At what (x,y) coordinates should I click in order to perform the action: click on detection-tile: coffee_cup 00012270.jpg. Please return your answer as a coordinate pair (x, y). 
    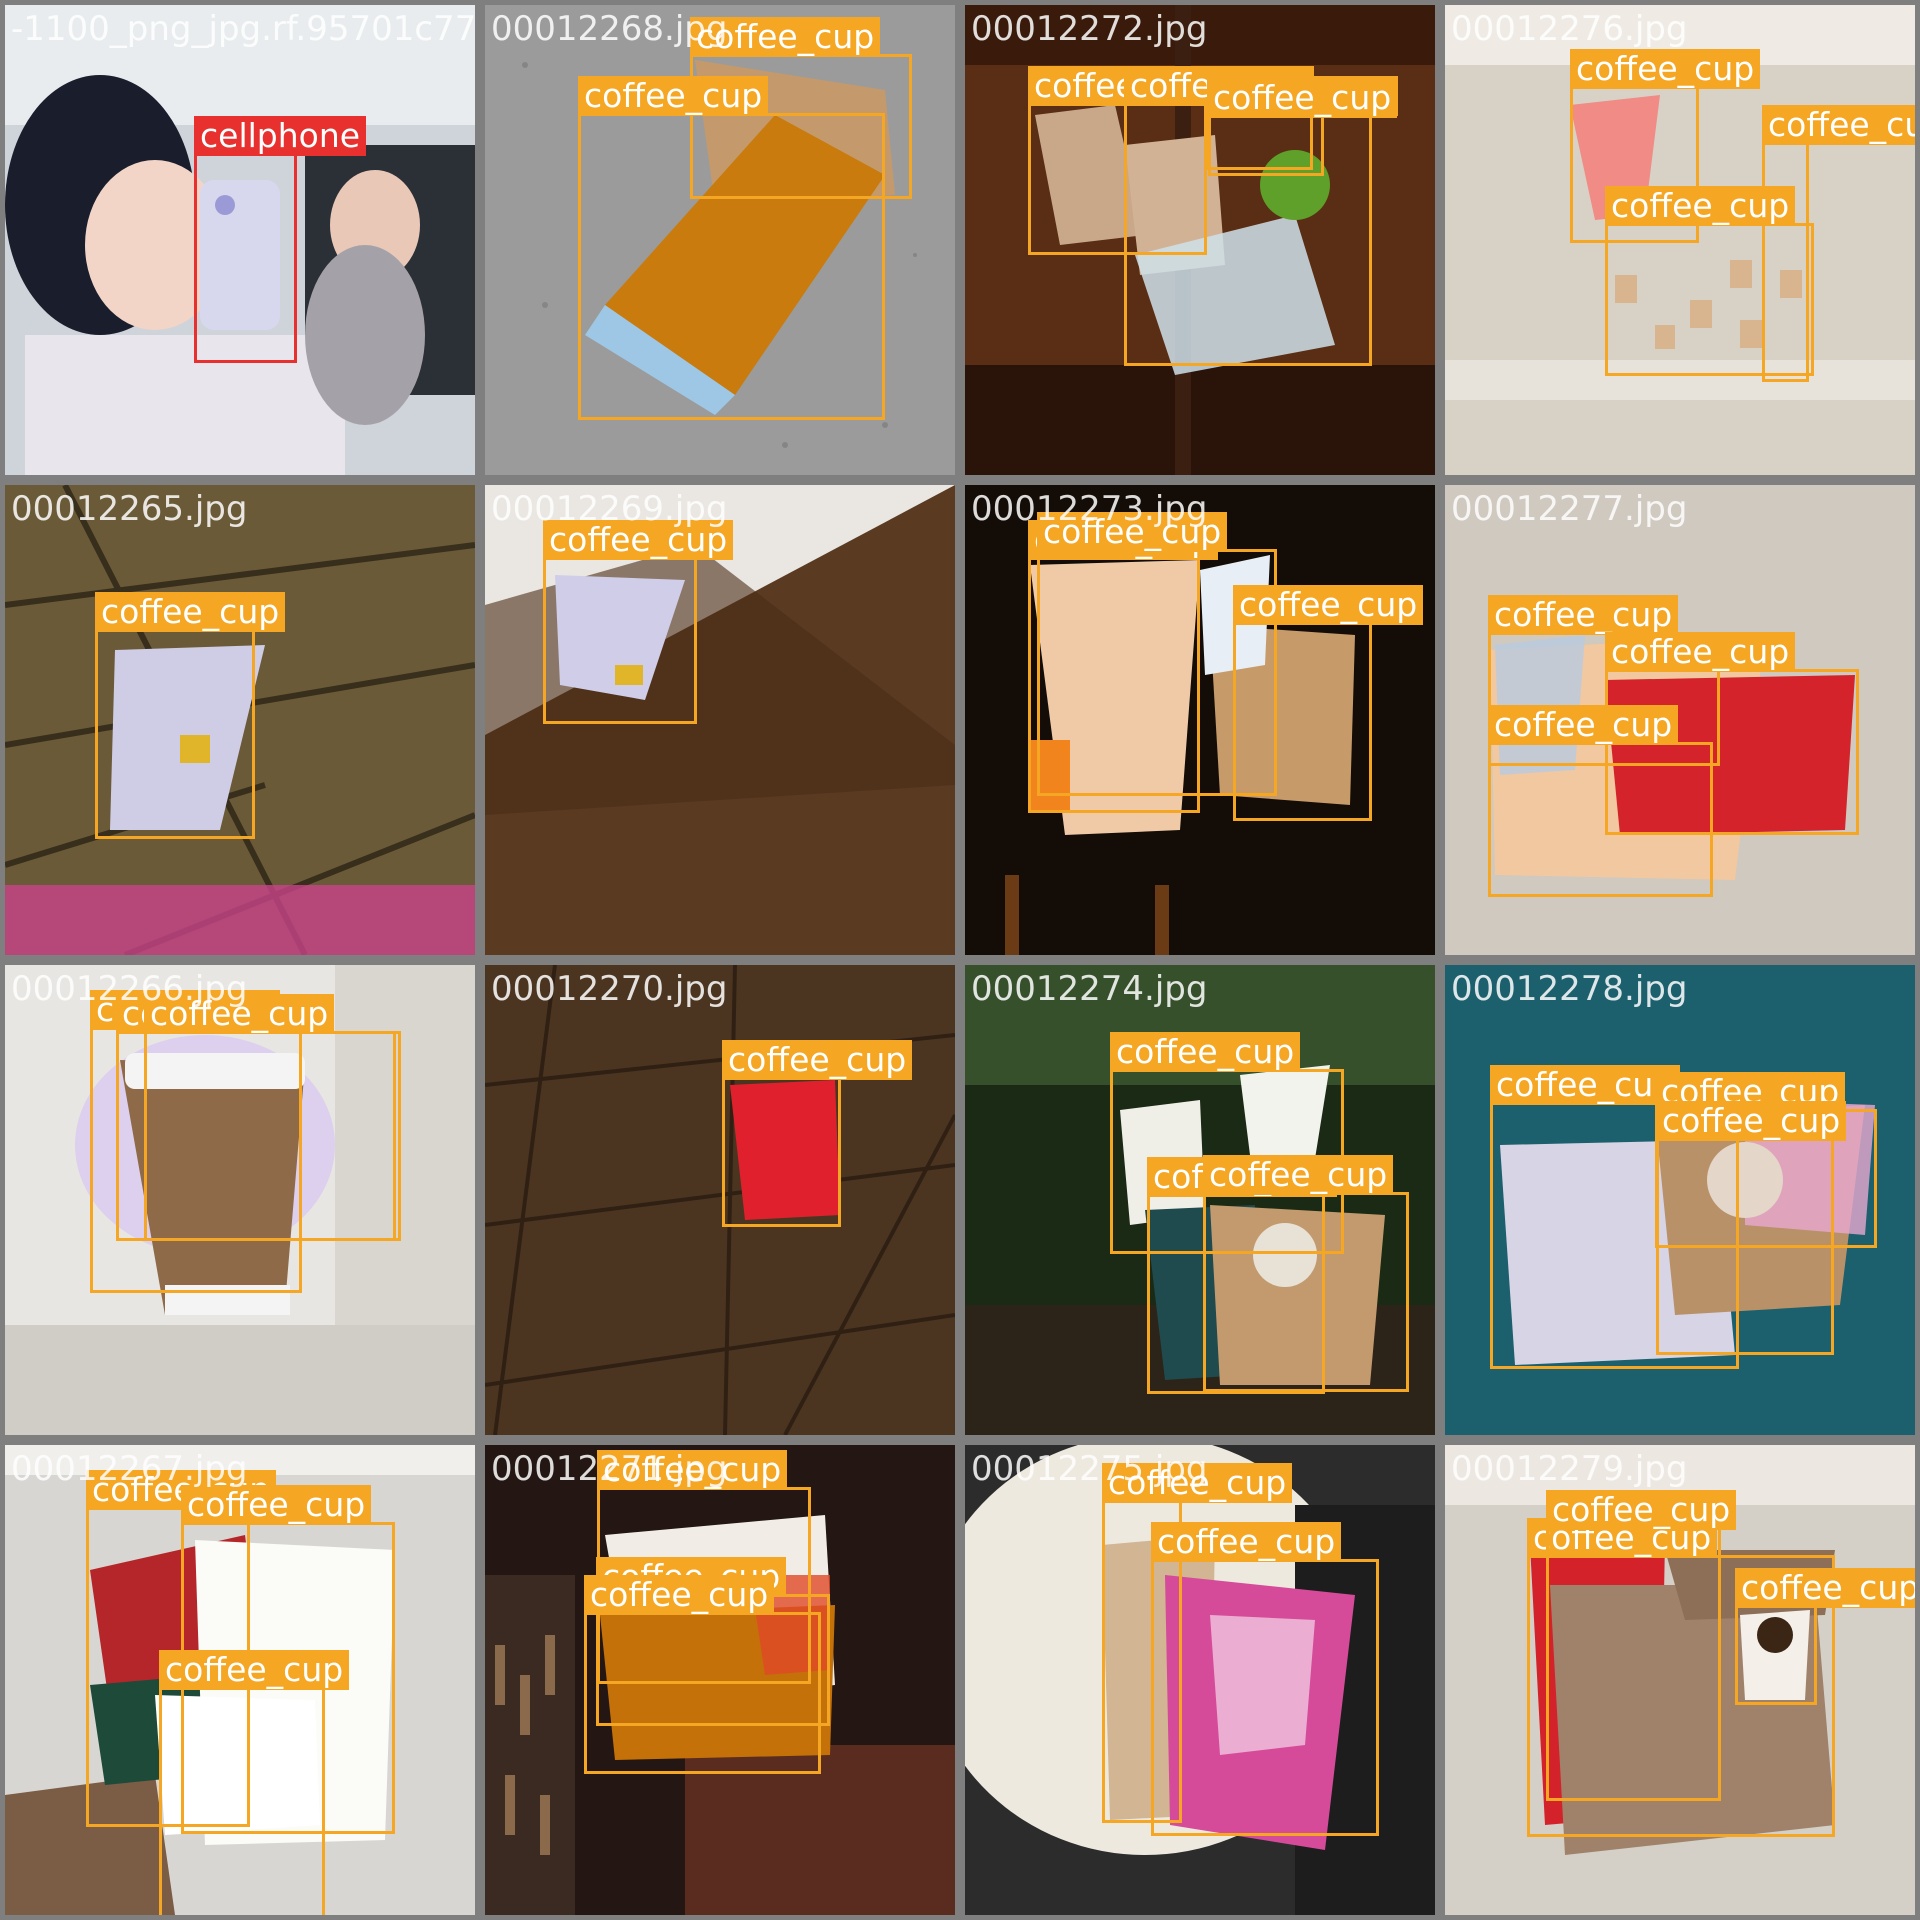
    Looking at the image, I should click on (720, 1200).